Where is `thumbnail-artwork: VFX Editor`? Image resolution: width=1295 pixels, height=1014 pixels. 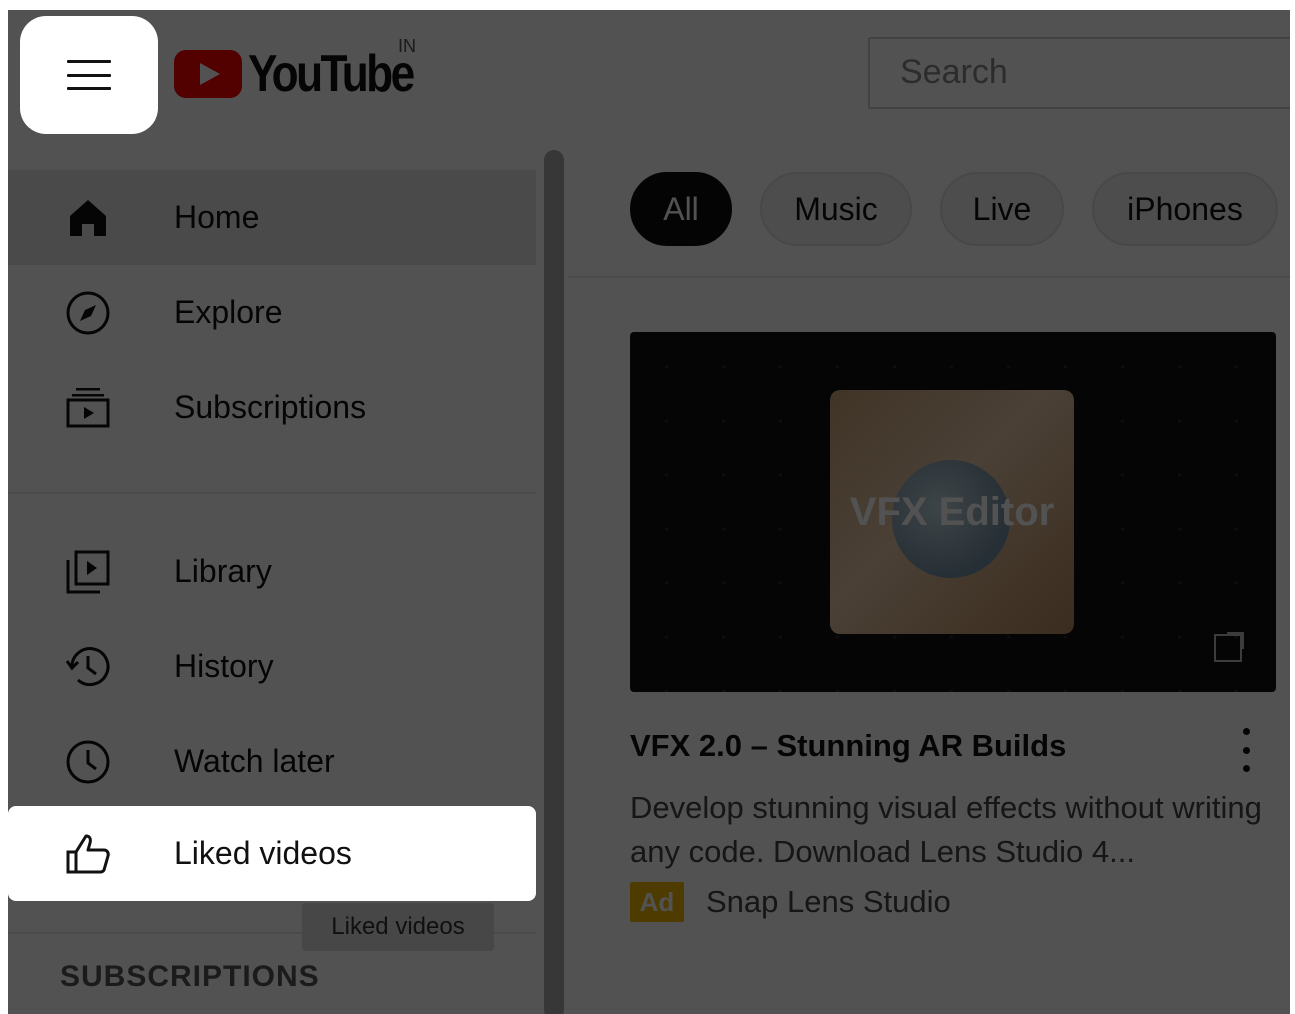 thumbnail-artwork: VFX Editor is located at coordinates (952, 512).